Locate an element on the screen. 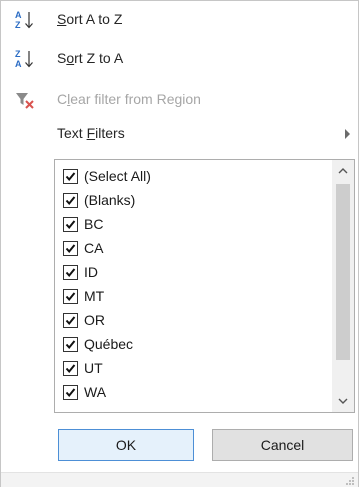  vertical-scrollbar is located at coordinates (343, 286).